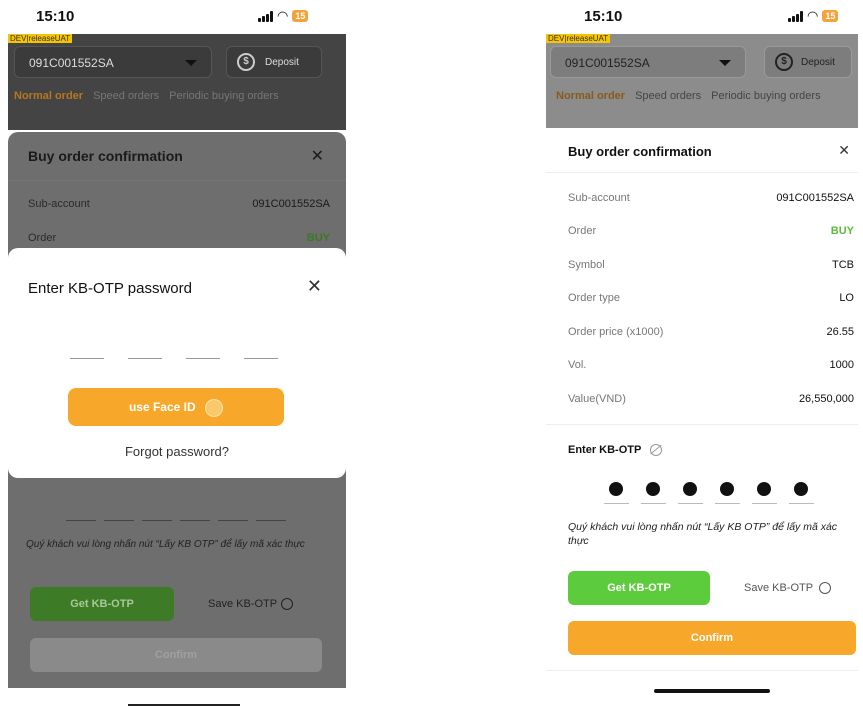 The image size is (863, 708). Describe the element at coordinates (102, 604) in the screenshot. I see `get-otp-button-dimmed: Get KB-OTP` at that location.